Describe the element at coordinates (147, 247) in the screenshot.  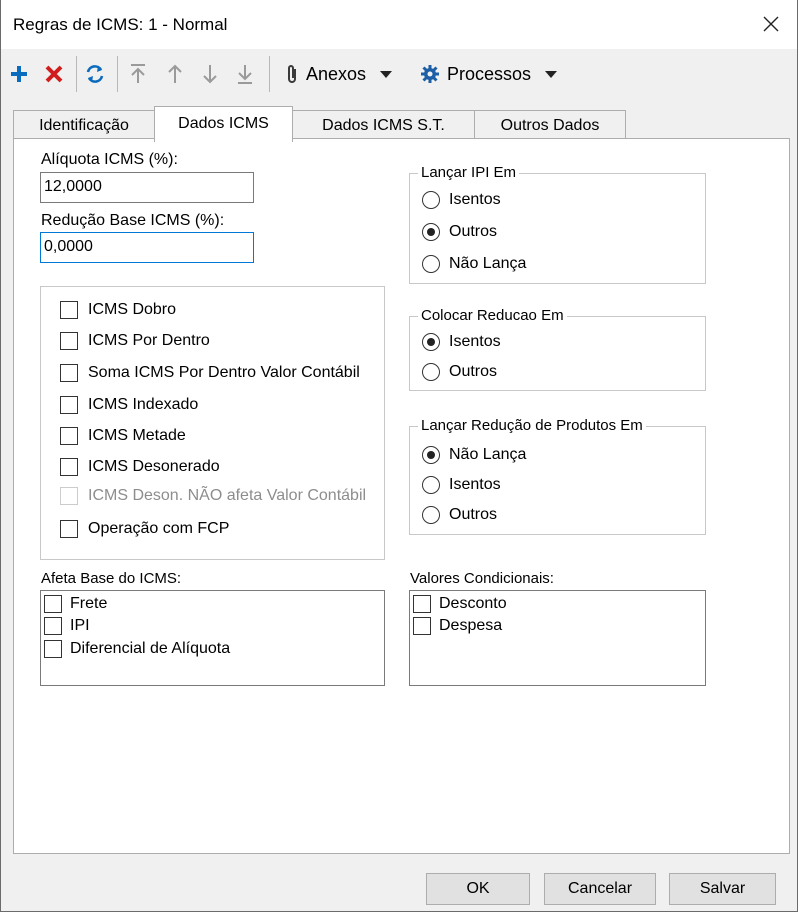
I see `reducao-input: 0,0000` at that location.